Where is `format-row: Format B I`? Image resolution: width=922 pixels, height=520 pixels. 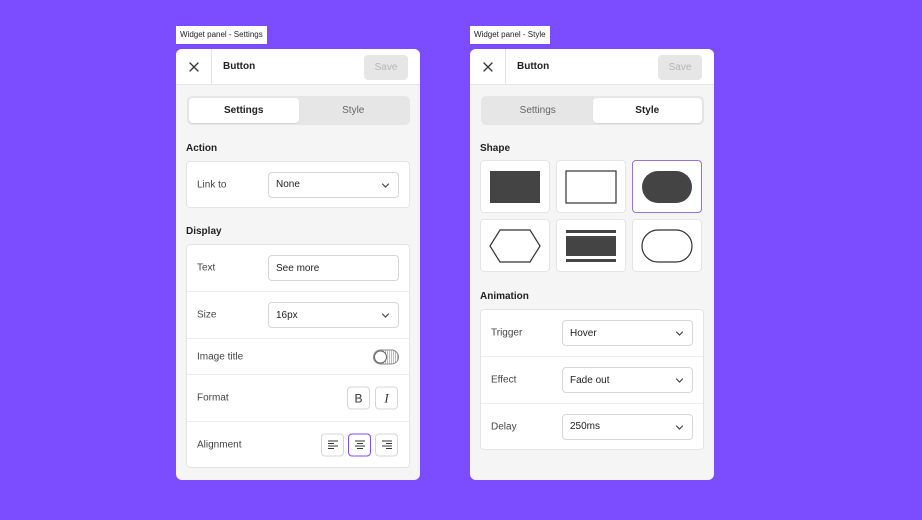
format-row: Format B I is located at coordinates (298, 398).